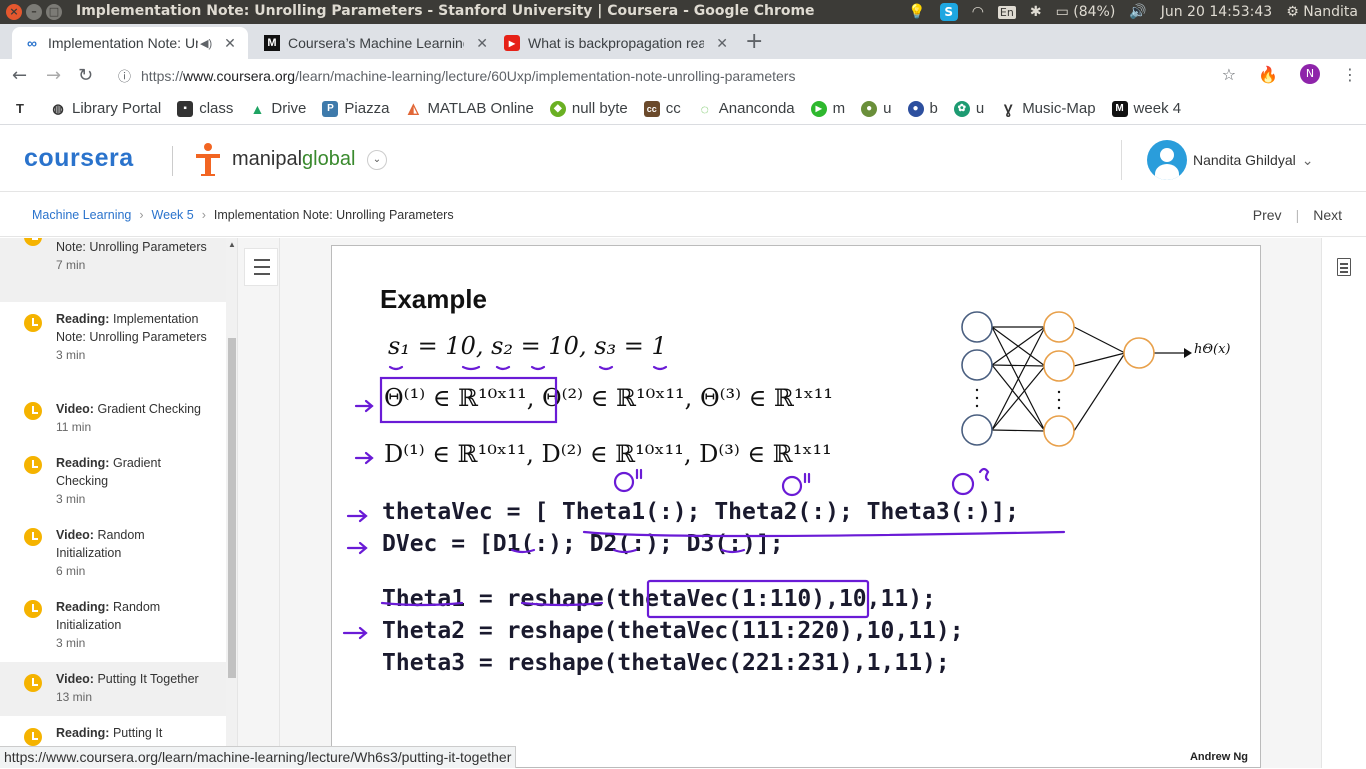 The width and height of the screenshot is (1366, 769). I want to click on profile-avatar: N, so click(1310, 74).